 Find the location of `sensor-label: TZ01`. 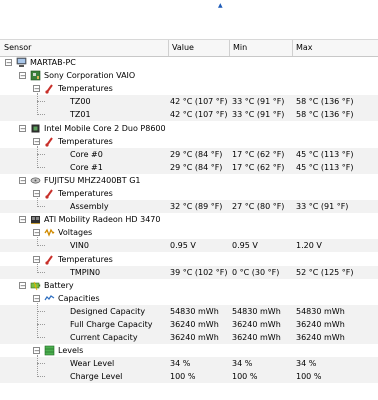

sensor-label: TZ01 is located at coordinates (80, 115).